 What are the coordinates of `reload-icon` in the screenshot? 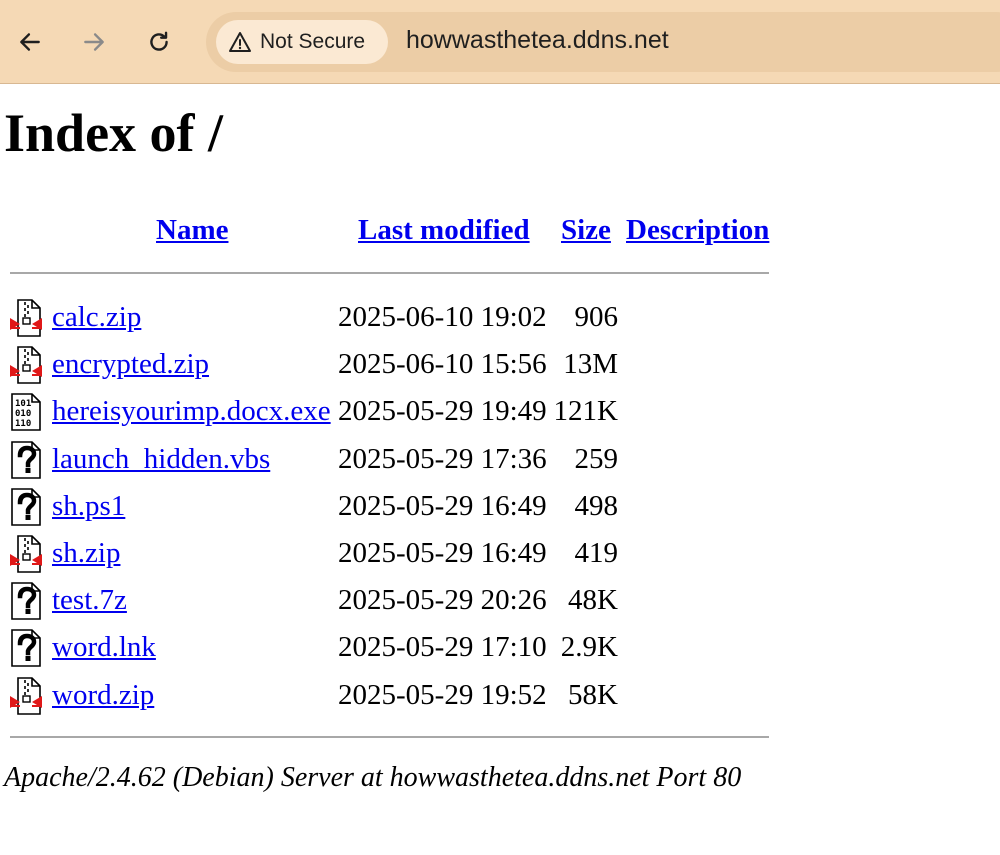 It's located at (159, 41).